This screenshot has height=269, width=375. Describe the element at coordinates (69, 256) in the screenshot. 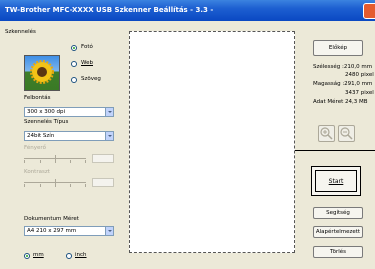

I see `unit-inch-radio` at that location.